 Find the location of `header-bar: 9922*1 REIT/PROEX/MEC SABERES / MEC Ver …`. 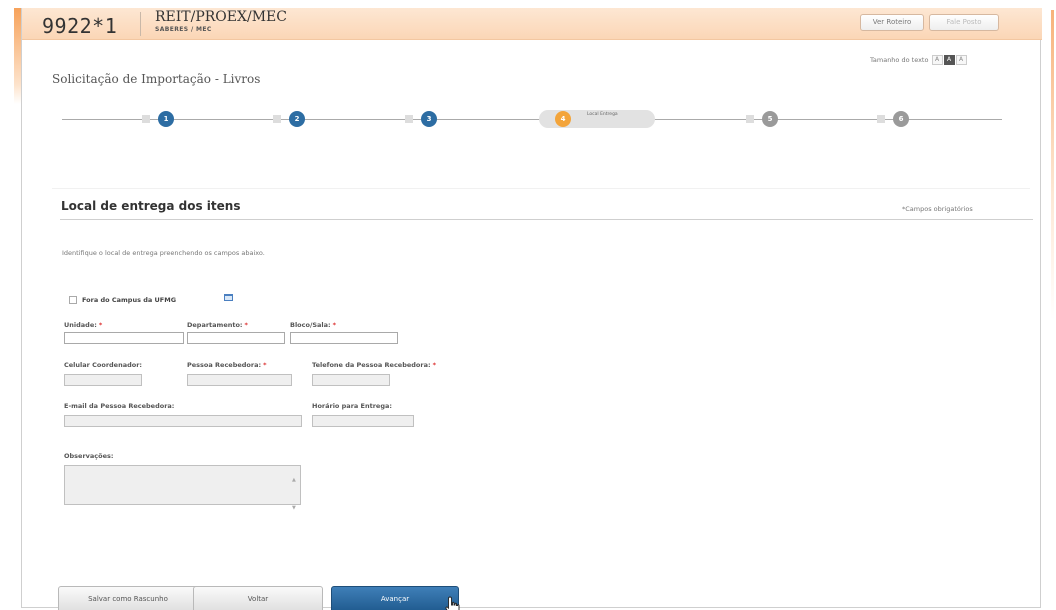

header-bar: 9922*1 REIT/PROEX/MEC SABERES / MEC Ver … is located at coordinates (532, 24).